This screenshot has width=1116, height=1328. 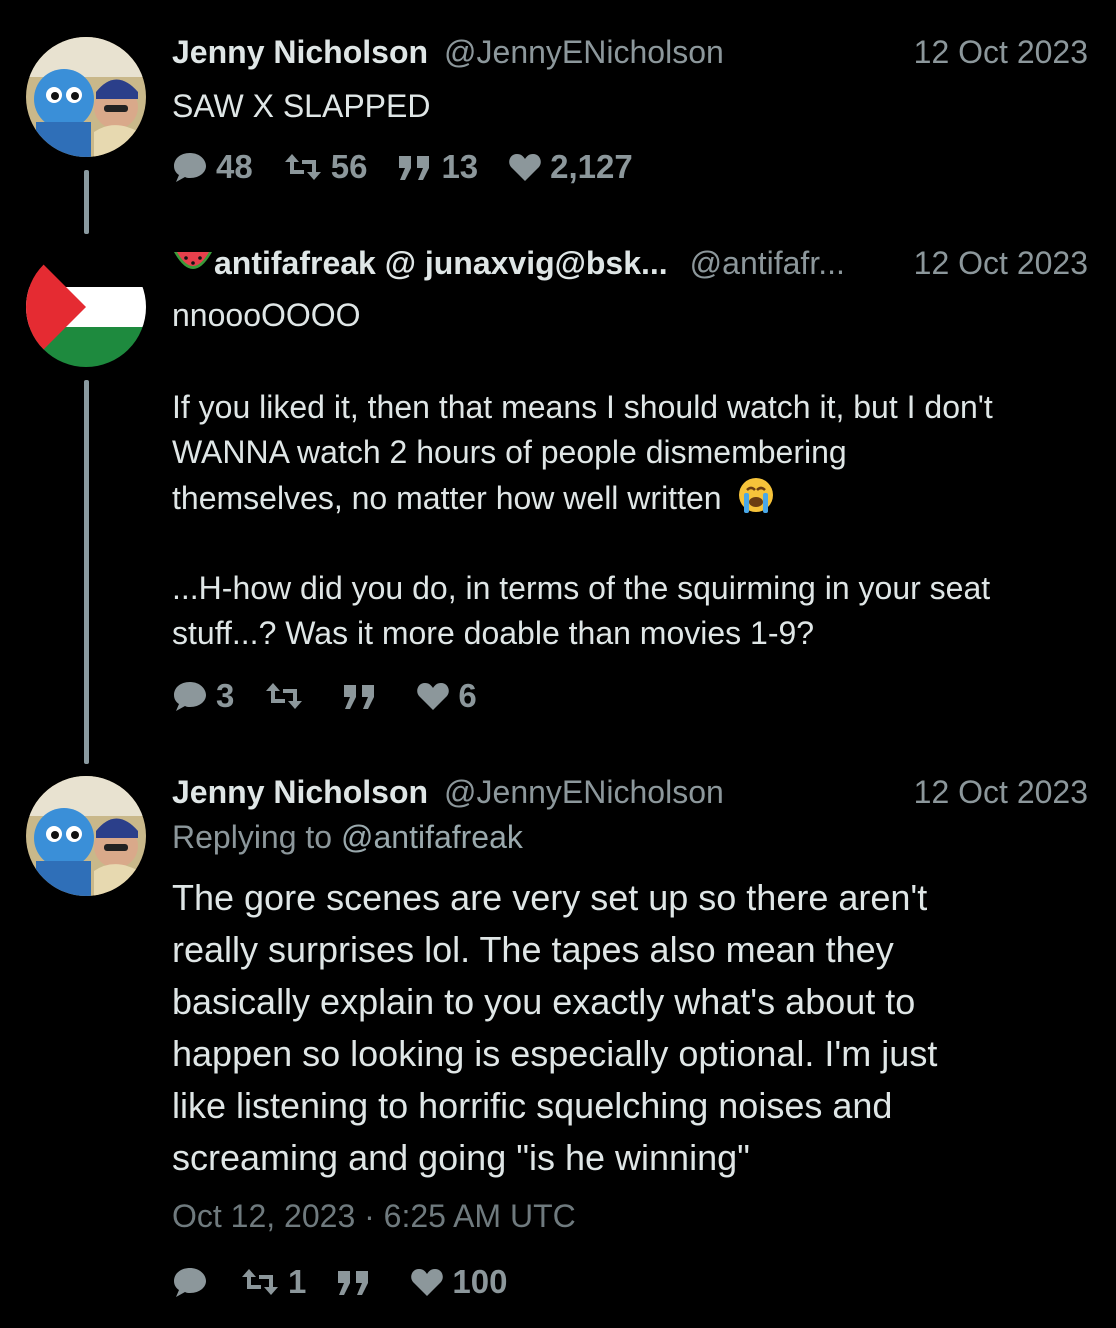 What do you see at coordinates (325, 167) in the screenshot?
I see `retweet-button: 56` at bounding box center [325, 167].